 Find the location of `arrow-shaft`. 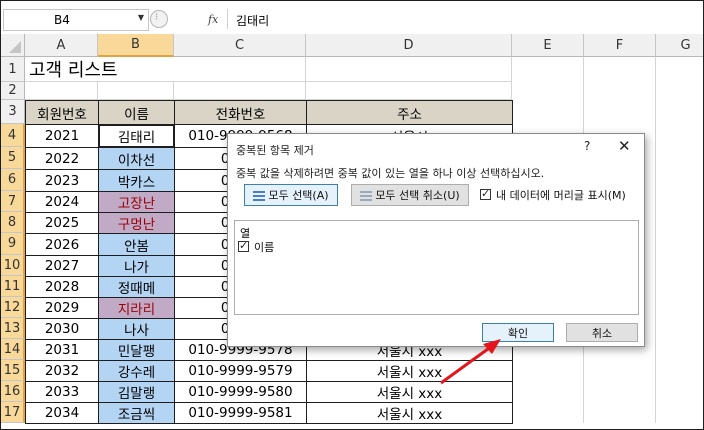

arrow-shaft is located at coordinates (466, 364).